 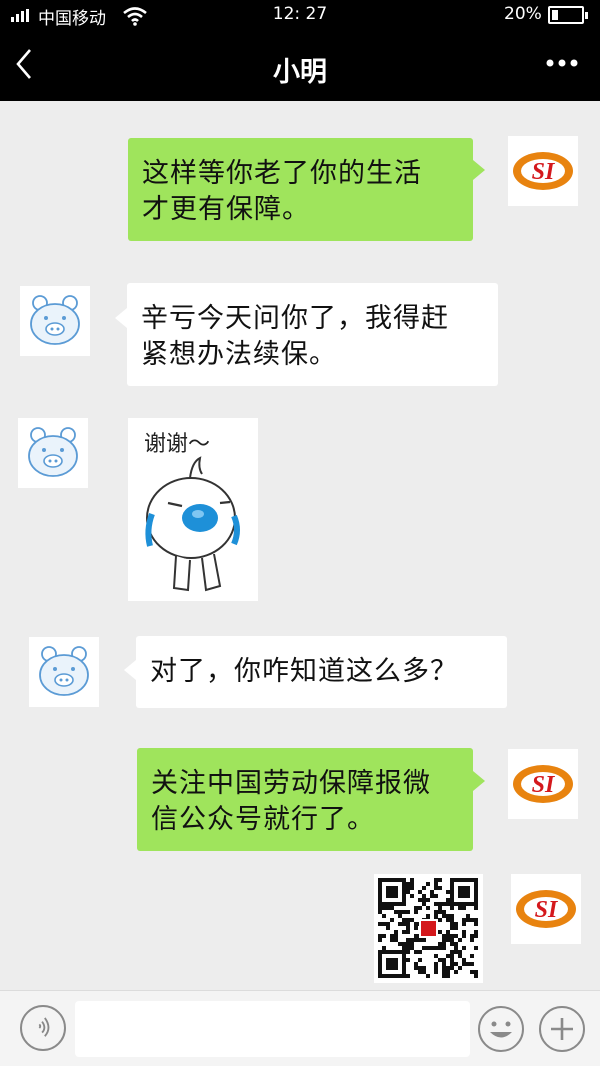 What do you see at coordinates (305, 799) in the screenshot?
I see `message-bubble: 关注中国劳动保障报微 信公众号就行了。` at bounding box center [305, 799].